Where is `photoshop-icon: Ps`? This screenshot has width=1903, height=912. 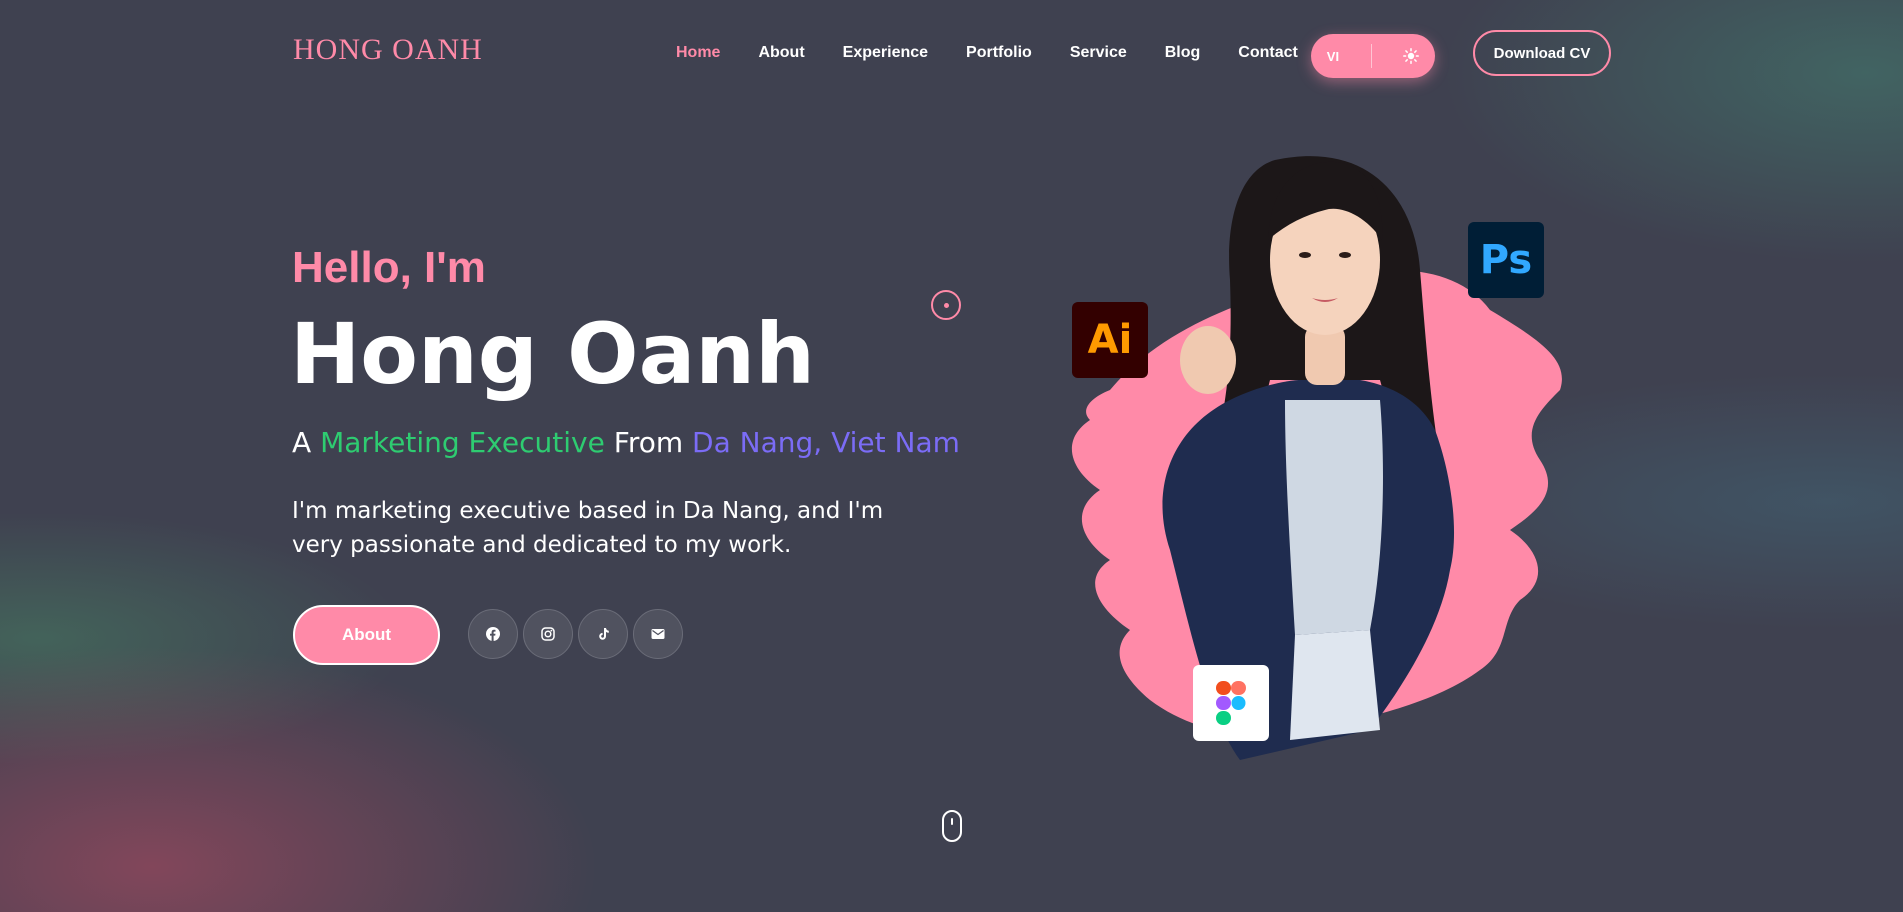 photoshop-icon: Ps is located at coordinates (1506, 260).